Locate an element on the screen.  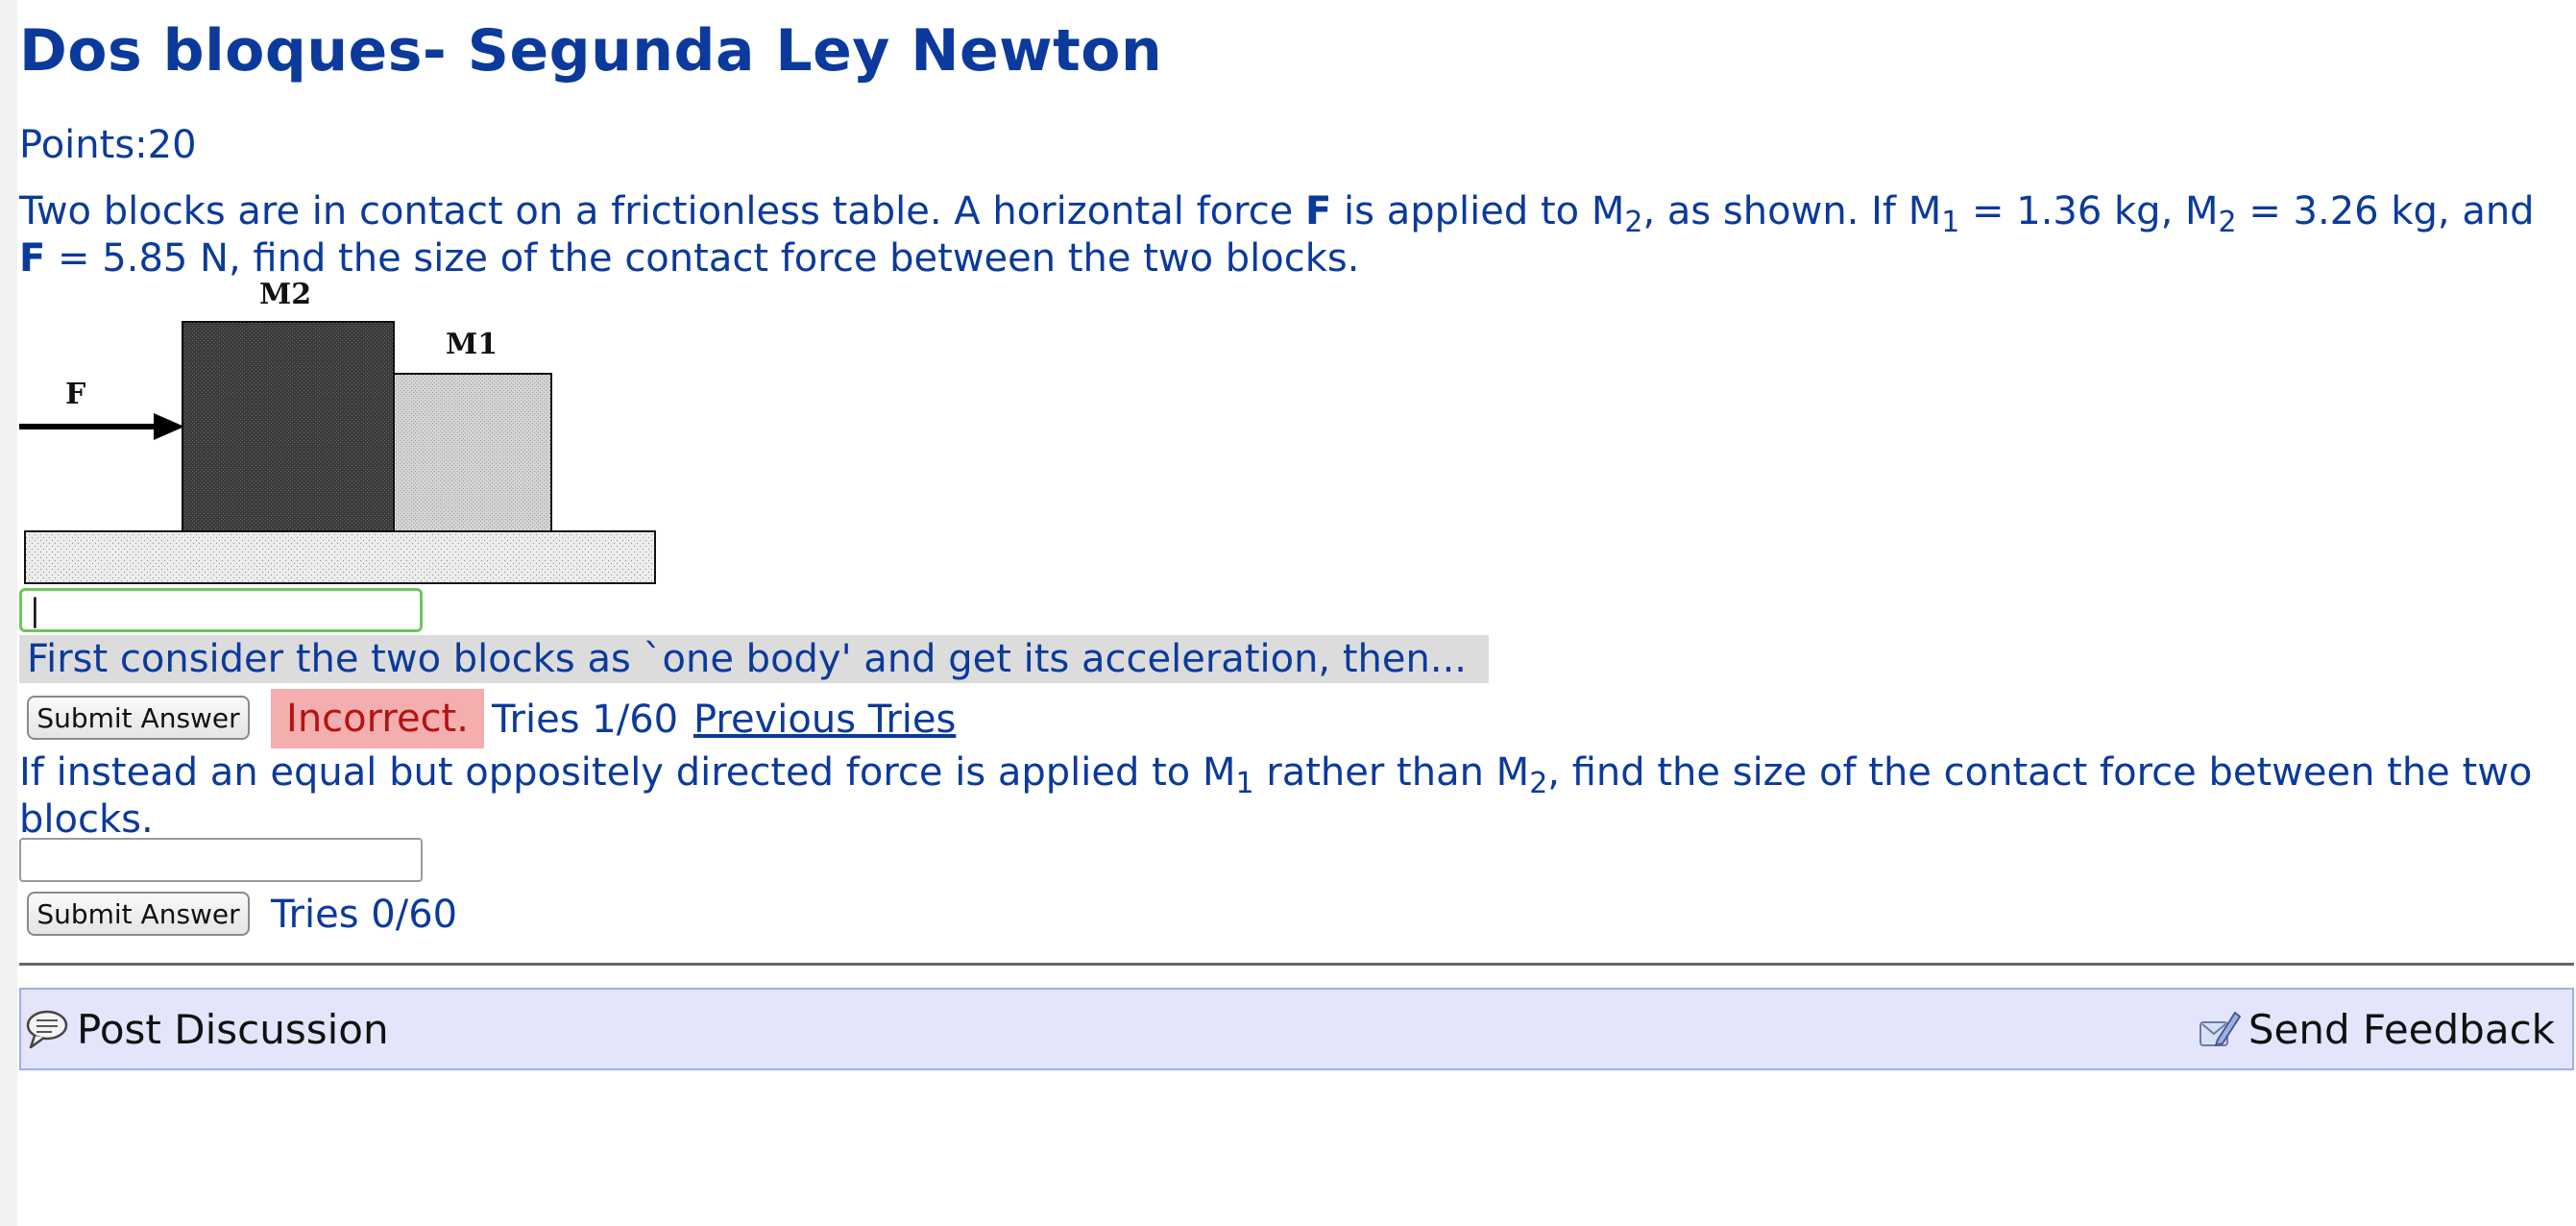
table-surface is located at coordinates (340, 557).